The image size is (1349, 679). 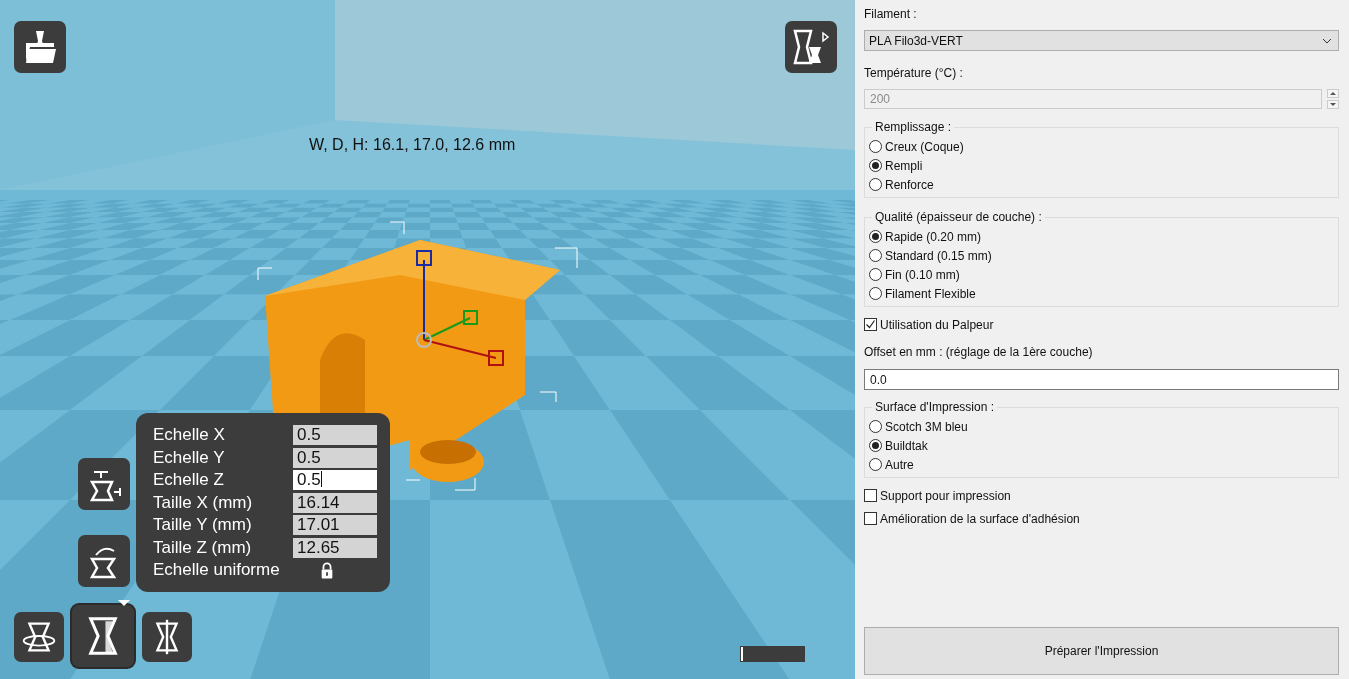 What do you see at coordinates (104, 484) in the screenshot?
I see `lay-flat-button` at bounding box center [104, 484].